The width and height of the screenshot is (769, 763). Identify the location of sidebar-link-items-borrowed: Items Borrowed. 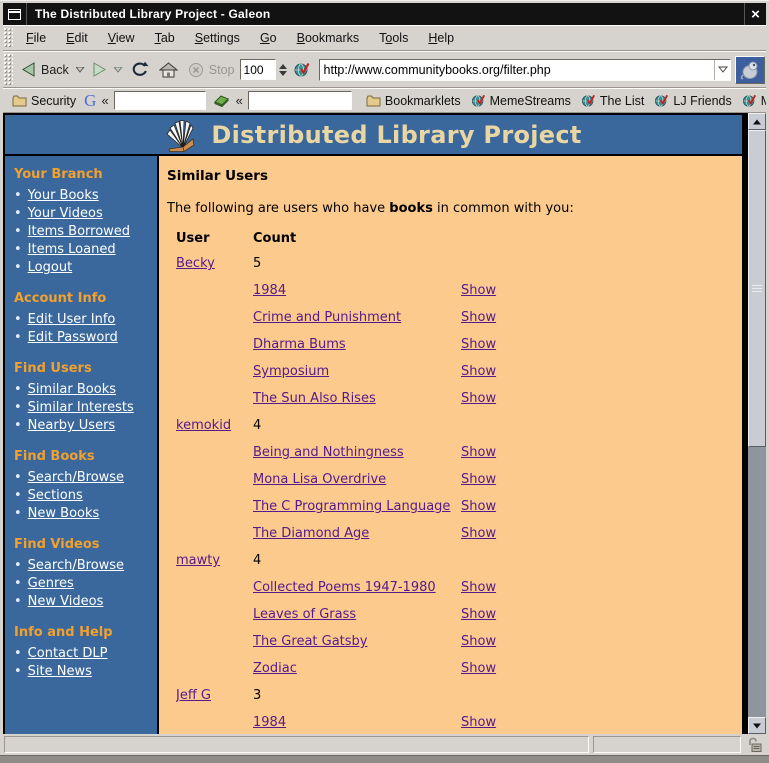
(79, 232).